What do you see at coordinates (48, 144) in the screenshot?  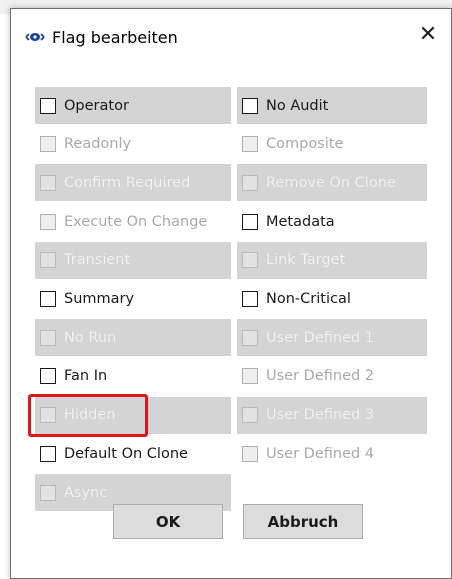 I see `checkbox-readonly` at bounding box center [48, 144].